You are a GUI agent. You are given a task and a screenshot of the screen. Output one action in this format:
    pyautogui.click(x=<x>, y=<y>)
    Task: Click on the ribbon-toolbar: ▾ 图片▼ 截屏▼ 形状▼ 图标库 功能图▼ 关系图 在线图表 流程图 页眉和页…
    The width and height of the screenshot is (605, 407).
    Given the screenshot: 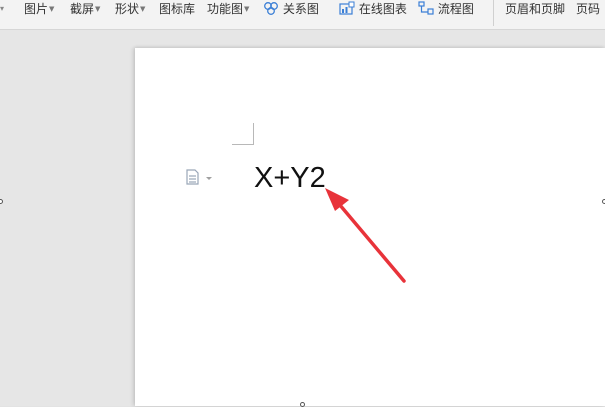 What is the action you would take?
    pyautogui.click(x=302, y=15)
    